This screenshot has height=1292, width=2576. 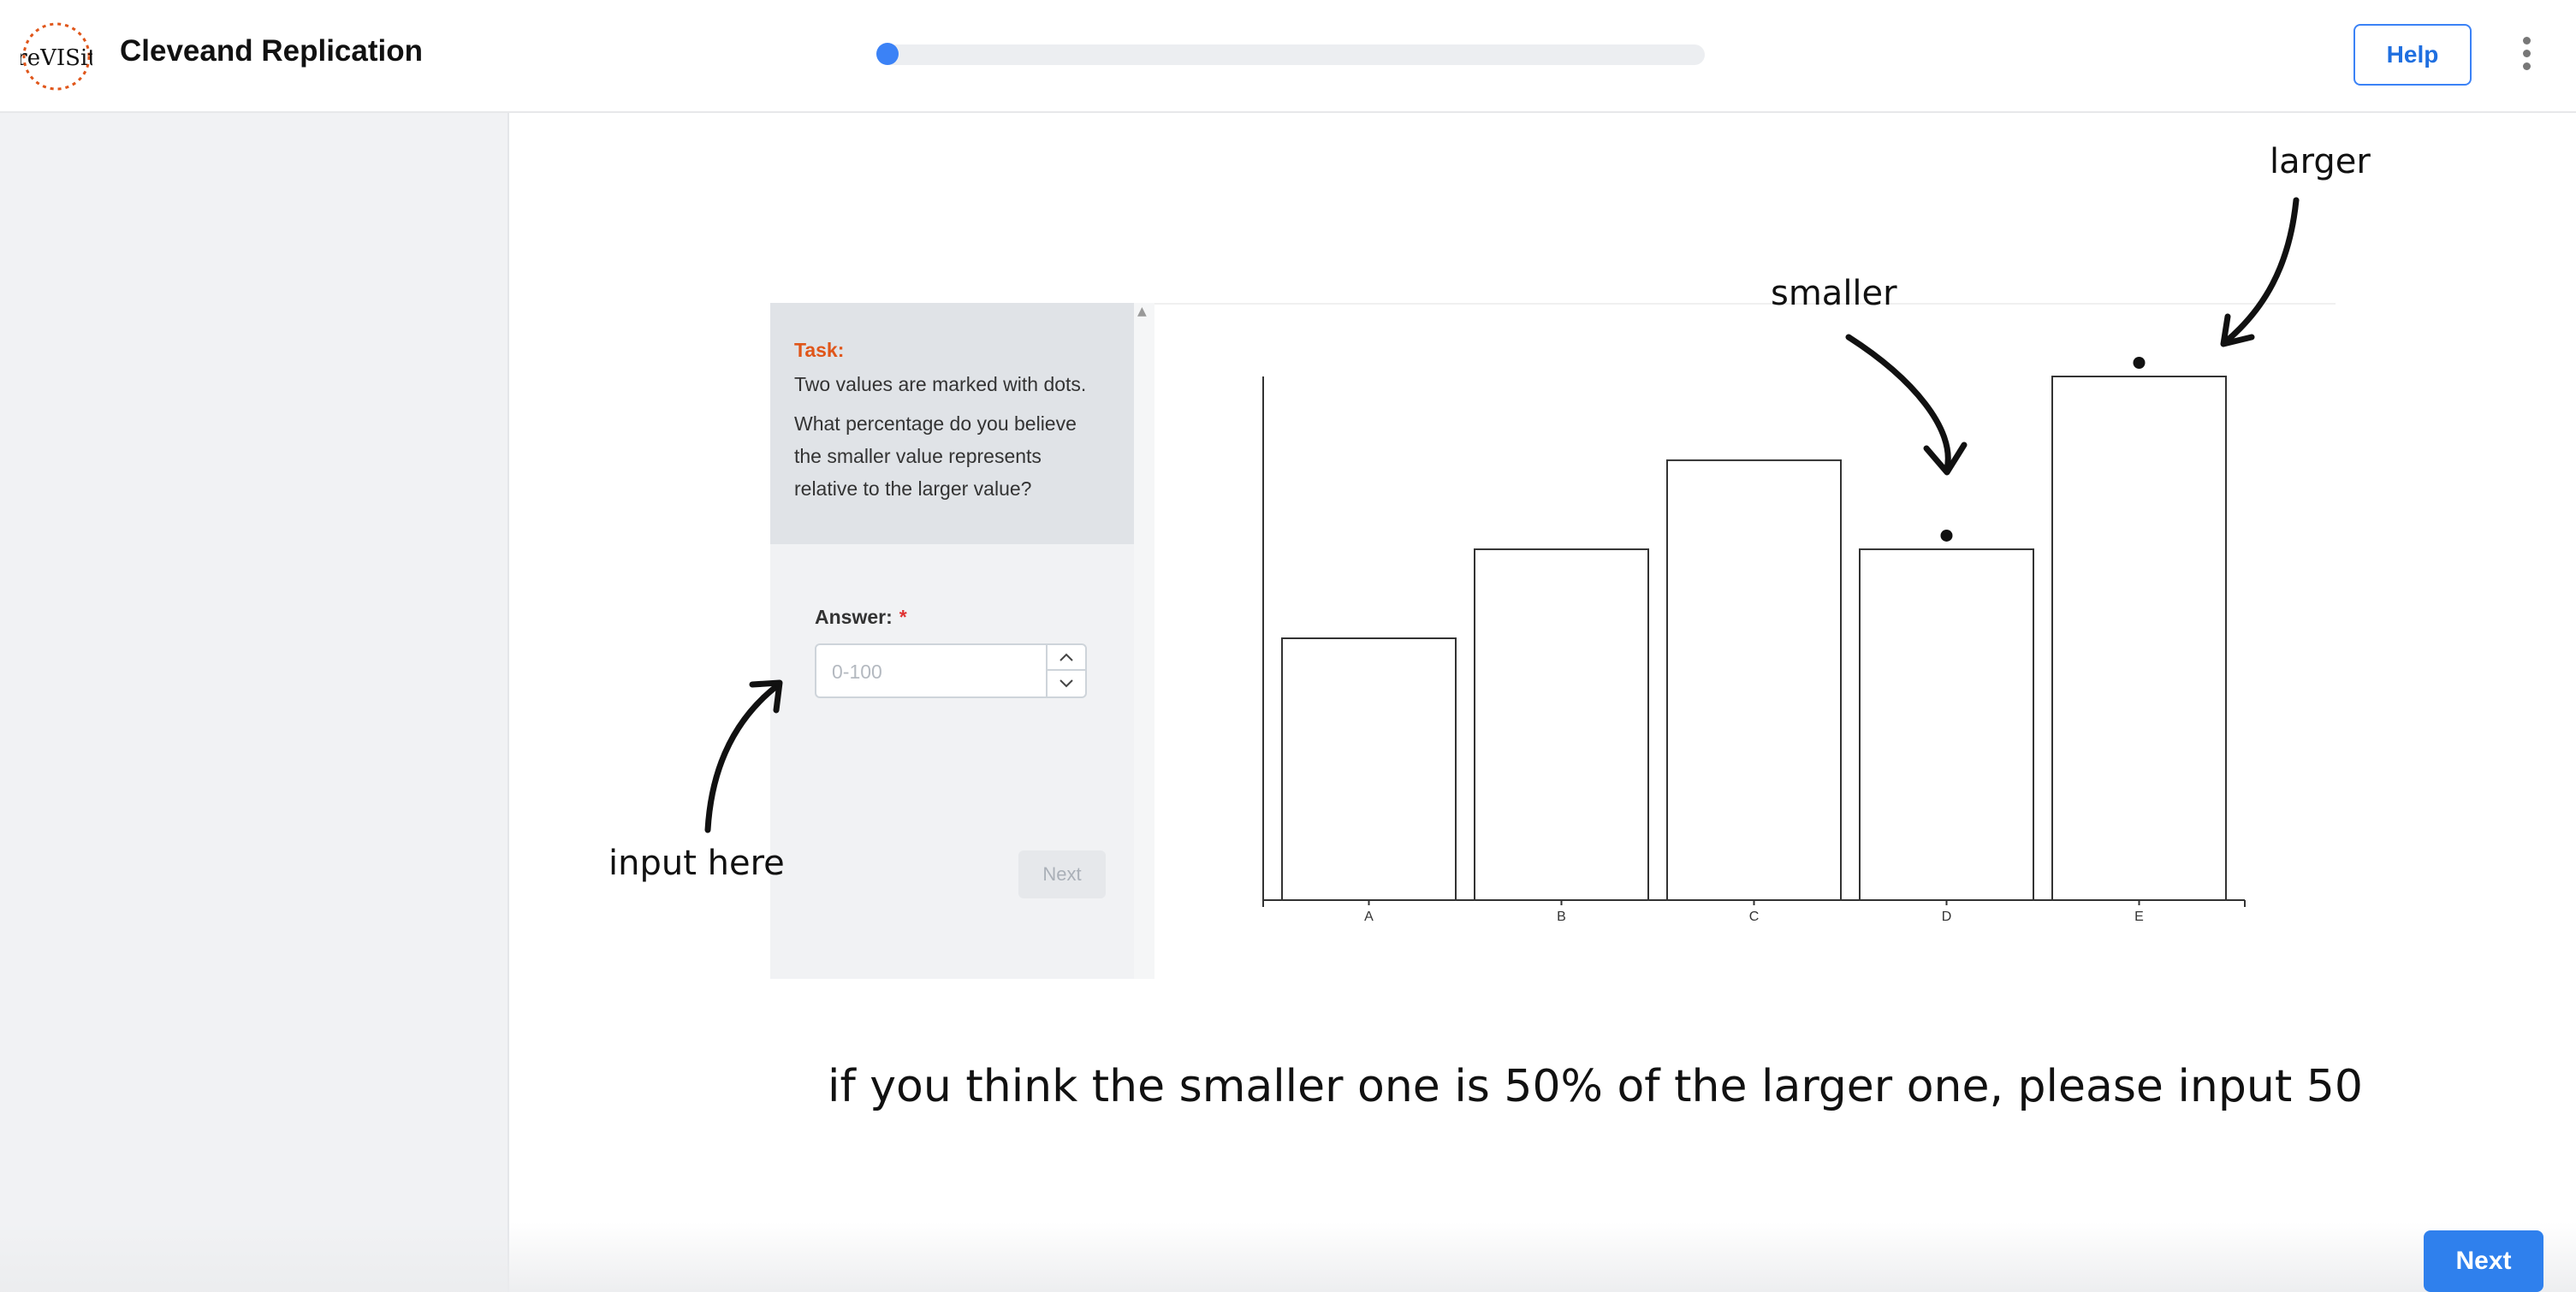 What do you see at coordinates (2526, 56) in the screenshot?
I see `kebab-menu-icon` at bounding box center [2526, 56].